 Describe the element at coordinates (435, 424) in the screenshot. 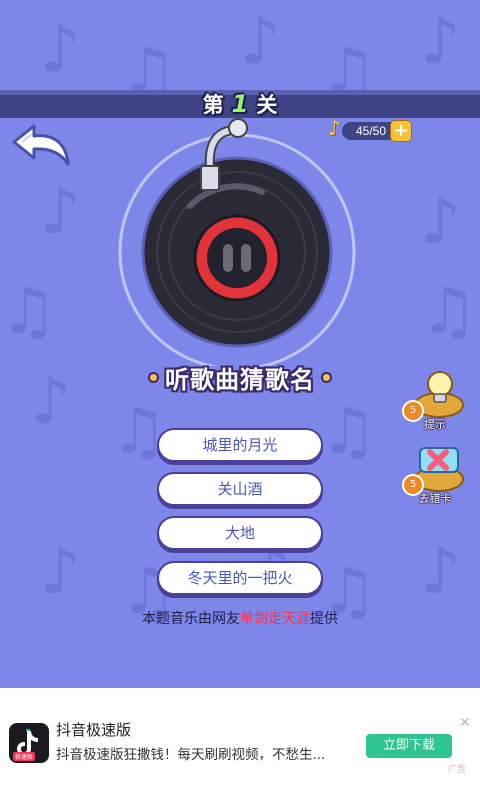

I see `hint-label: 提示` at that location.